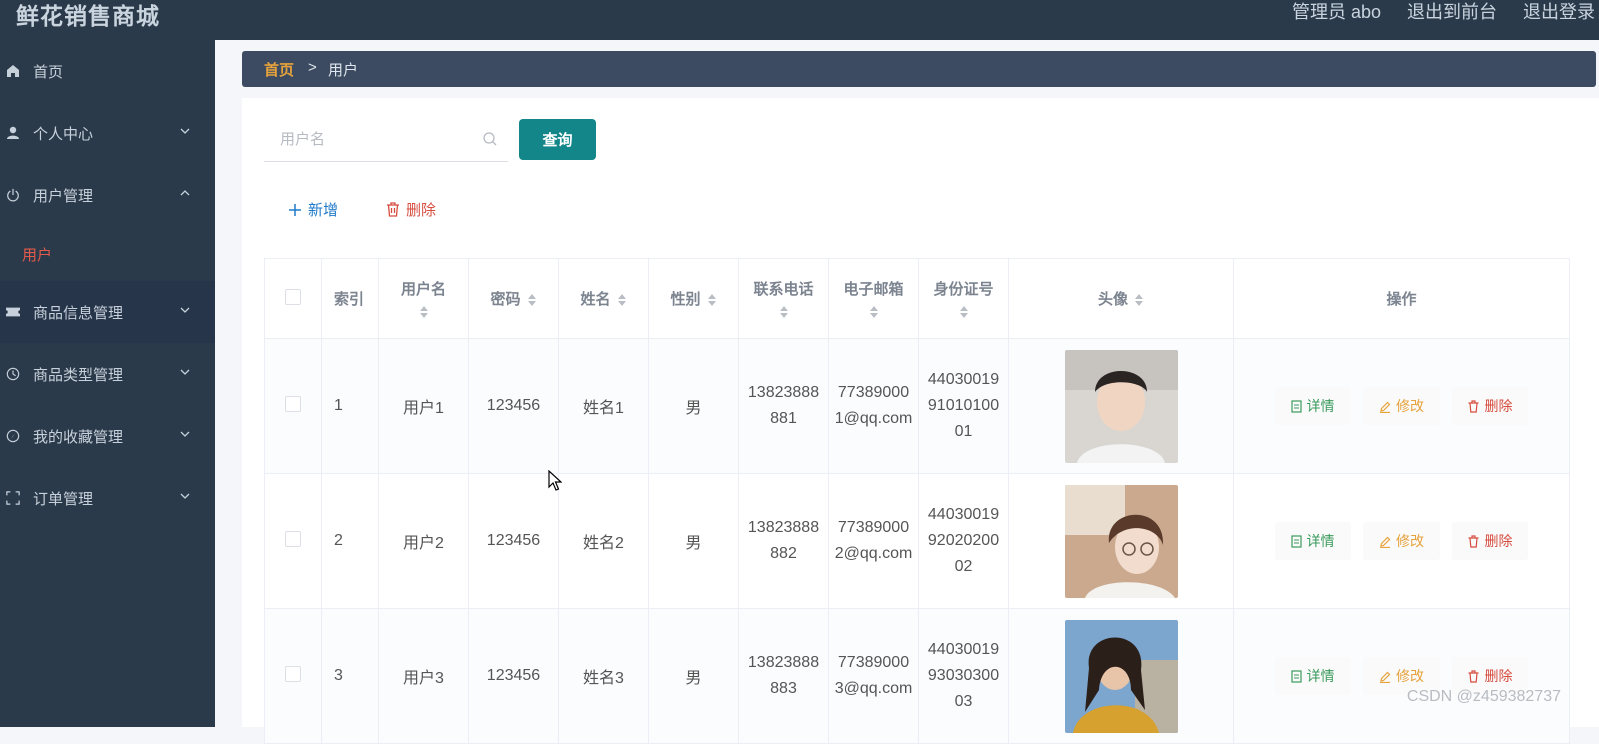  I want to click on cell-username: 用户1, so click(423, 406).